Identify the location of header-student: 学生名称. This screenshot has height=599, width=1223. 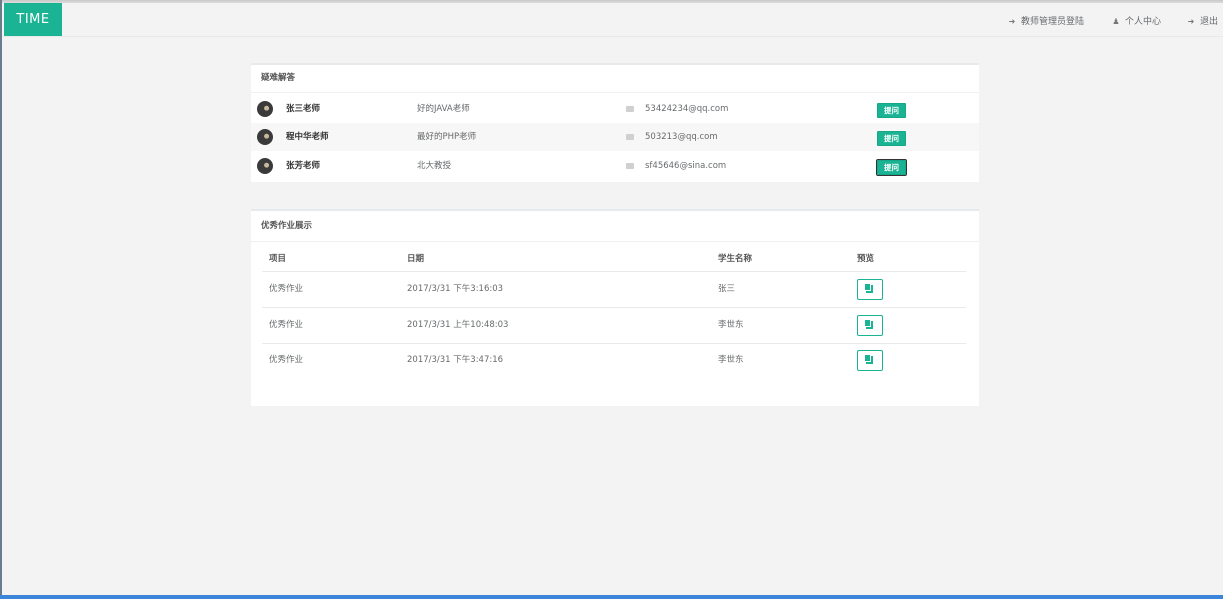
(735, 259).